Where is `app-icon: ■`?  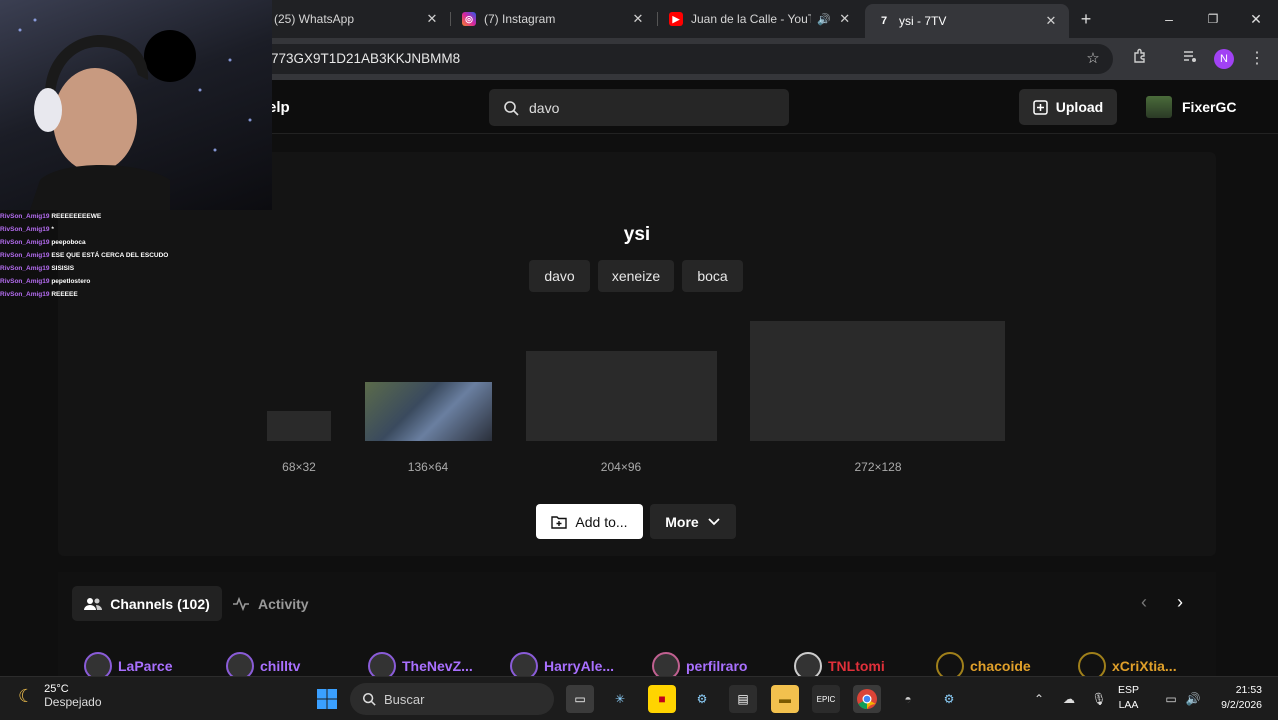
app-icon: ■ is located at coordinates (662, 699).